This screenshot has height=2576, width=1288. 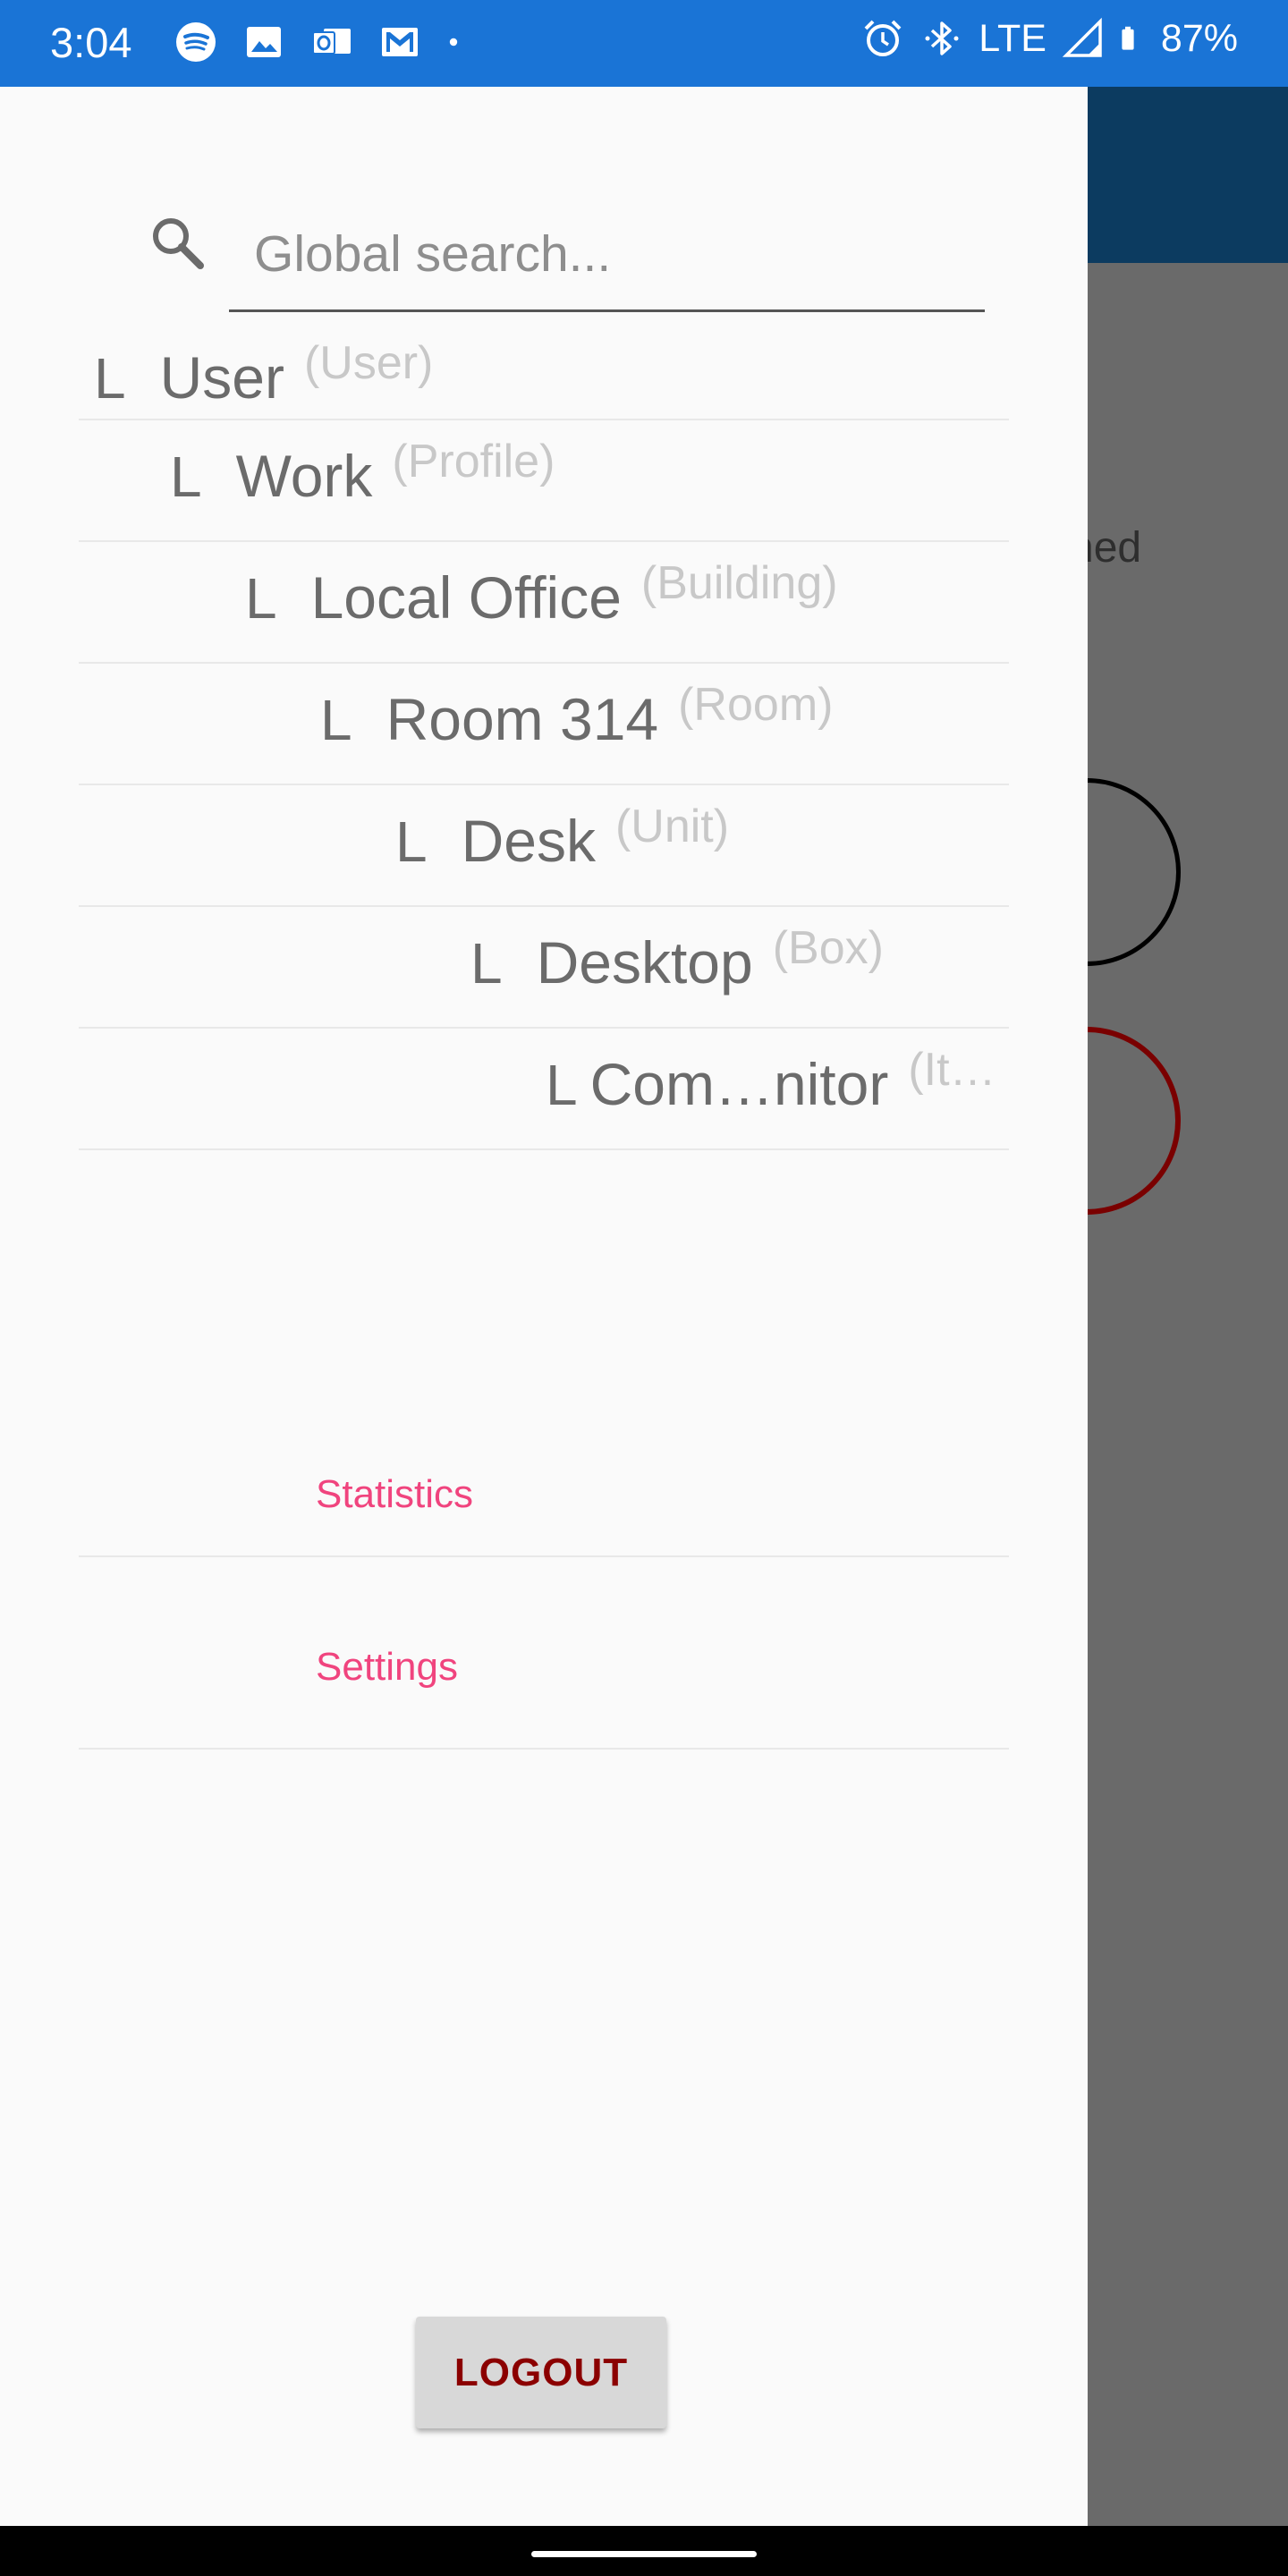 I want to click on network-type: LTE, so click(x=1012, y=38).